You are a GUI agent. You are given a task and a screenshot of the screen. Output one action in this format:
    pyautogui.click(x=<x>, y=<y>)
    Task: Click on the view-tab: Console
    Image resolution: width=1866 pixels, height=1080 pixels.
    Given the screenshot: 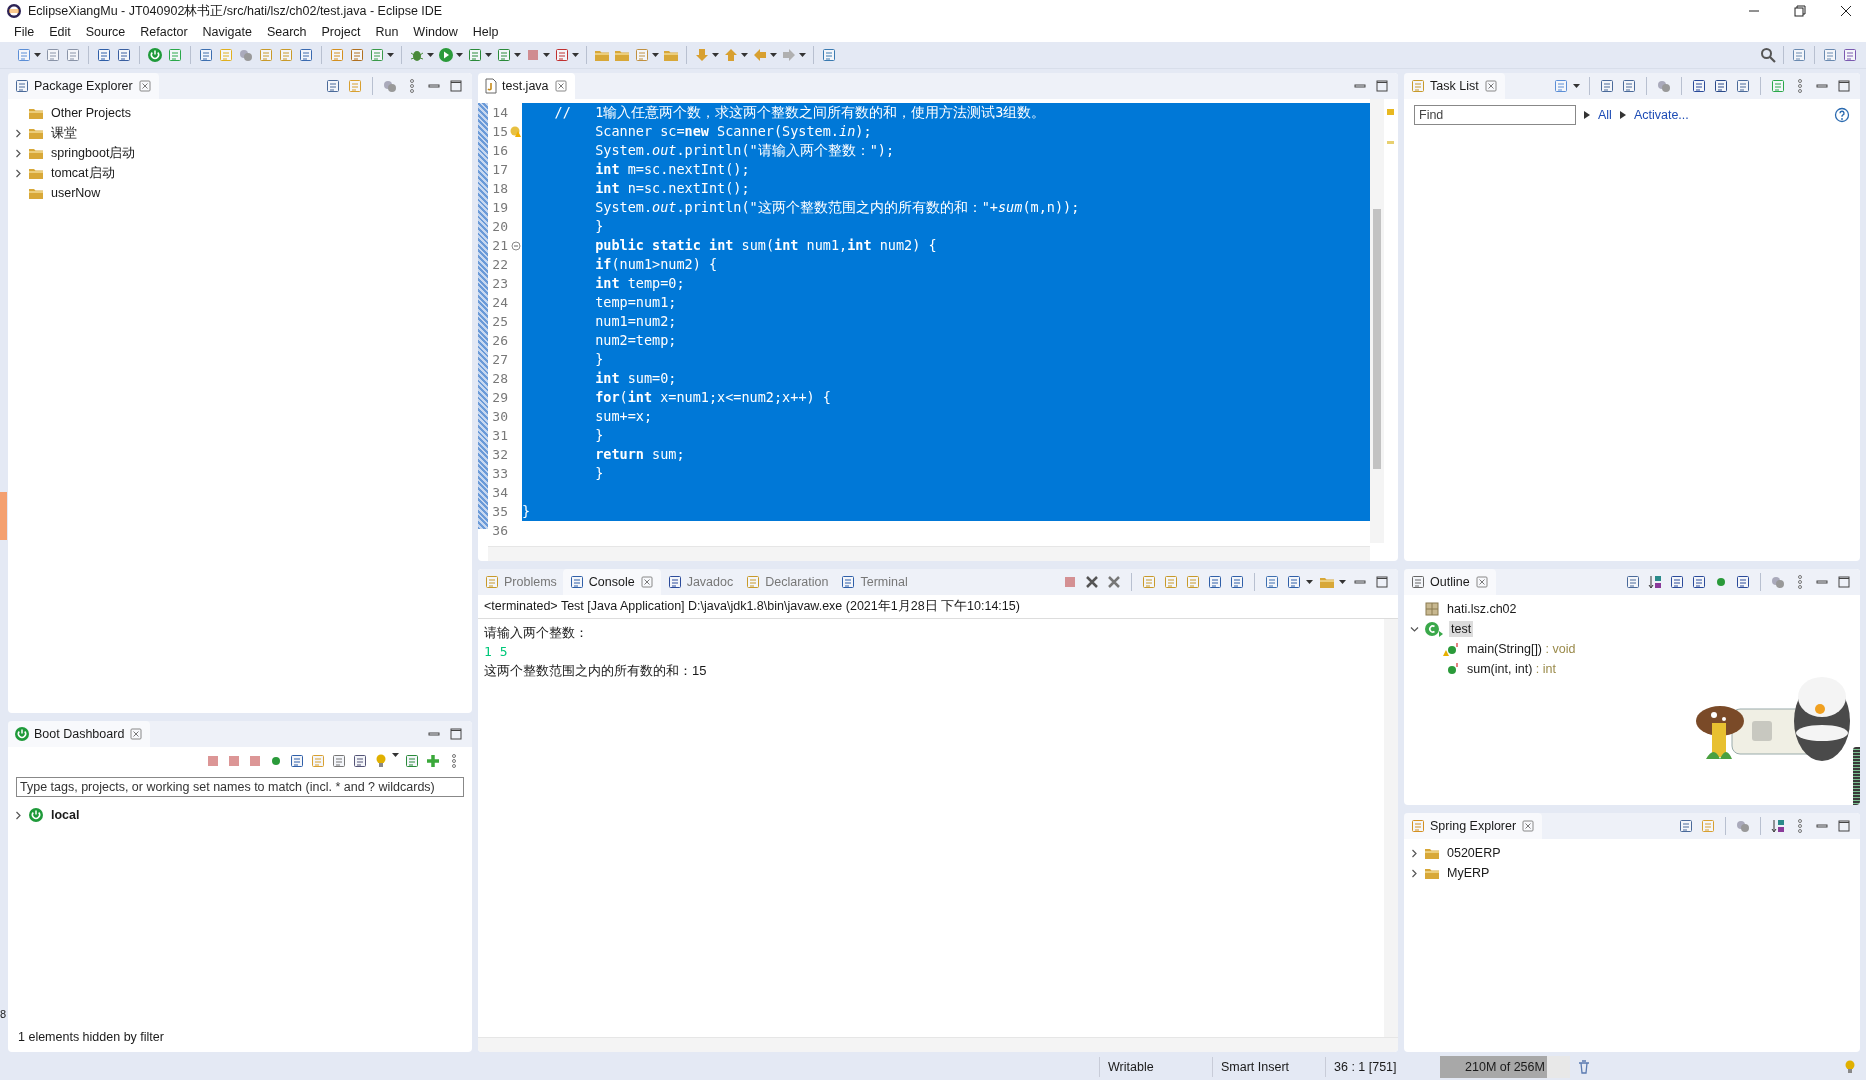 What is the action you would take?
    pyautogui.click(x=611, y=582)
    